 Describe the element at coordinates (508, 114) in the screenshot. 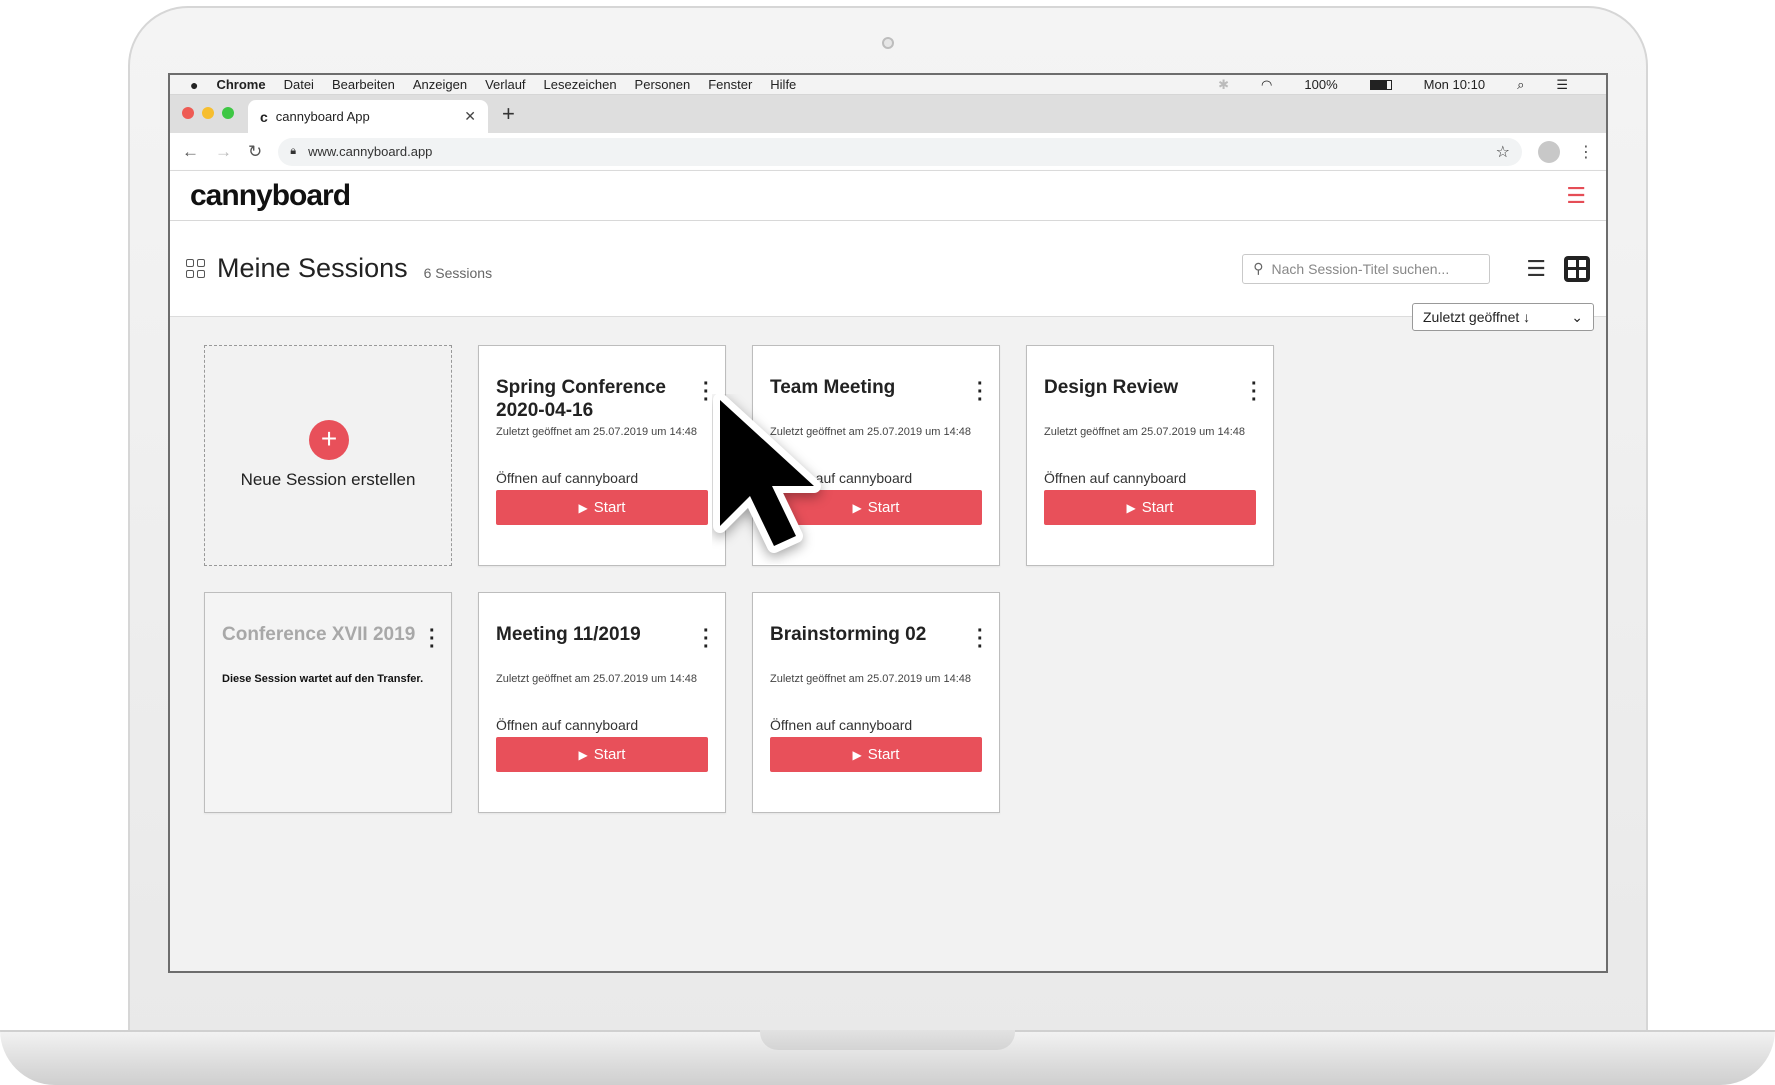

I see `new-tab-button: +` at that location.